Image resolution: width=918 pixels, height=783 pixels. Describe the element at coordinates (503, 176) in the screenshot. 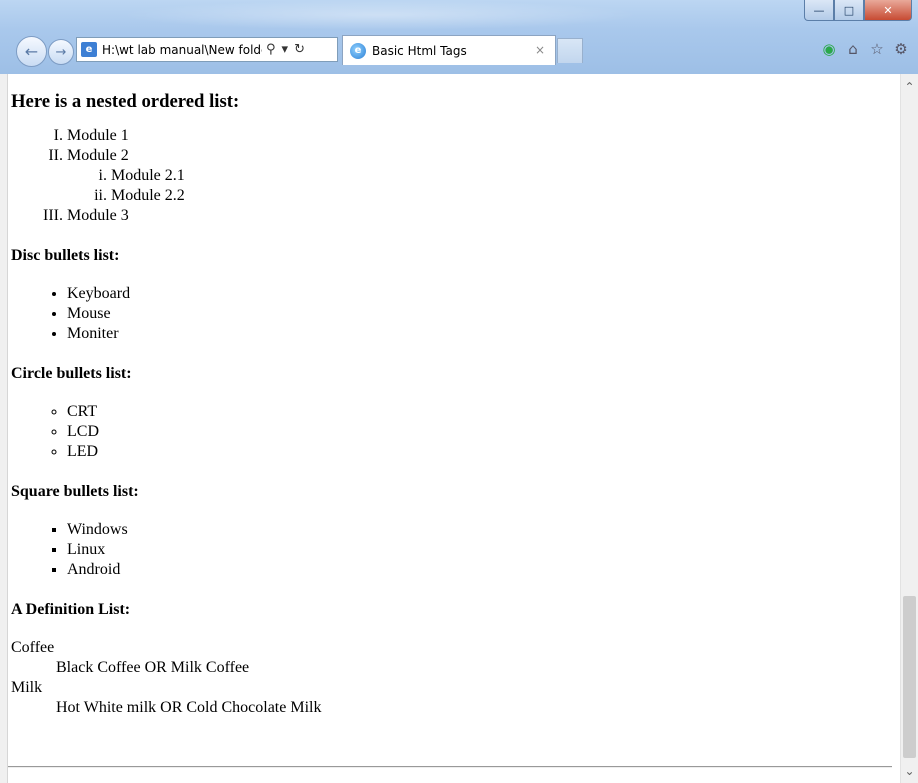

I see `sublist-item: Module 2.1` at that location.